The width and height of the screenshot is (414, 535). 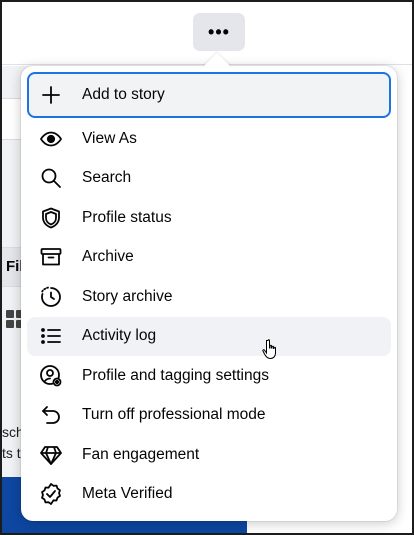 I want to click on archive-box-icon, so click(x=51, y=257).